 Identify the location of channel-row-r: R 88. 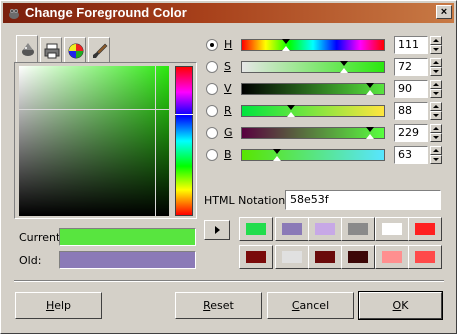
(326, 112).